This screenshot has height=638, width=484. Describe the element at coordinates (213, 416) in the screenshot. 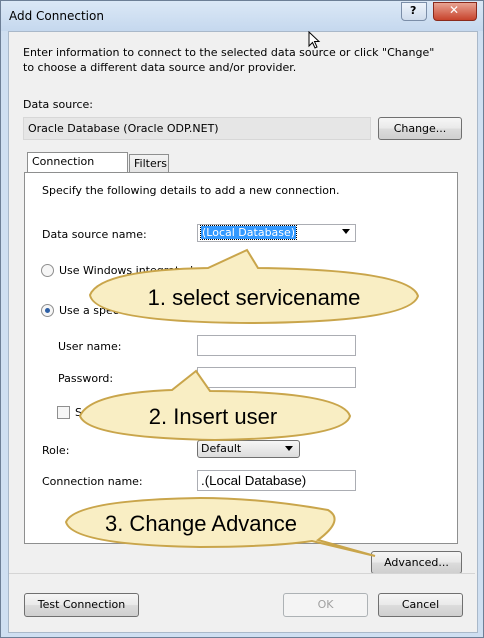

I see `callout-2-text: 2. Insert user` at that location.